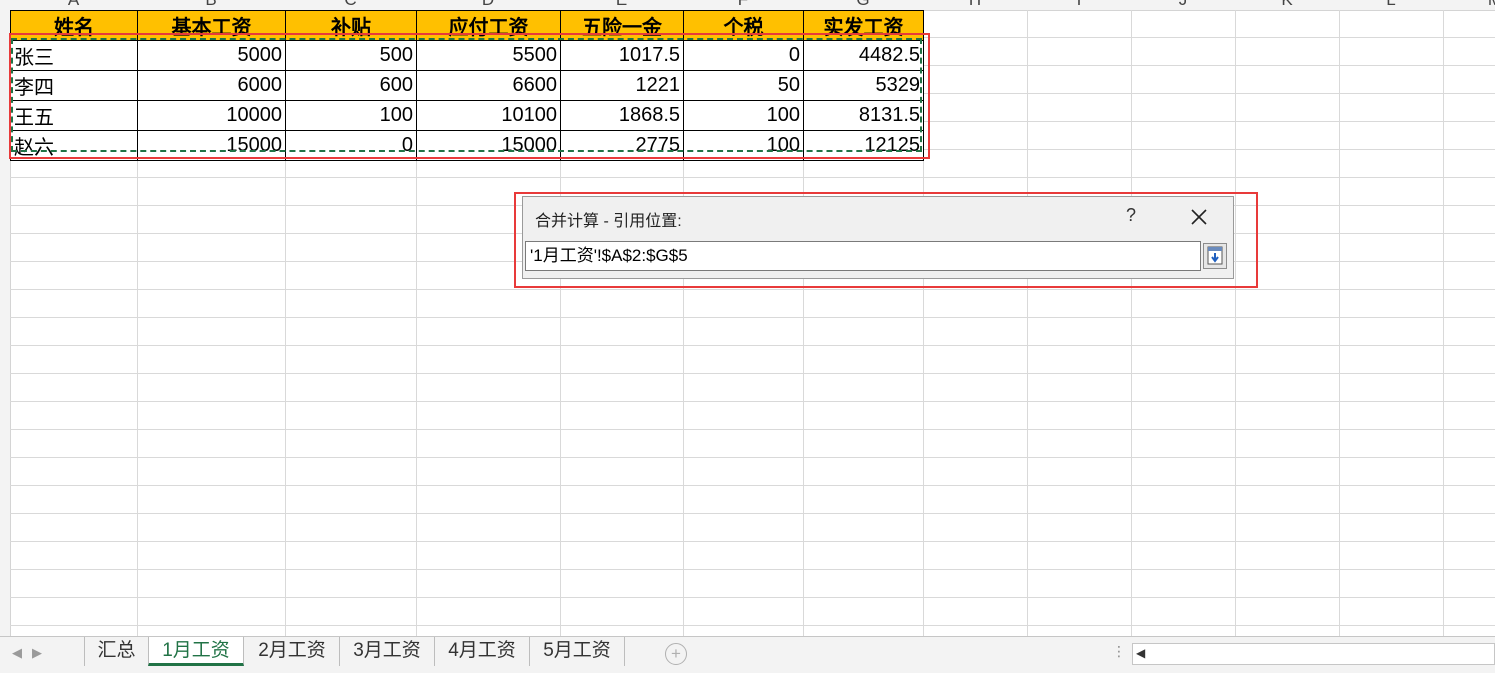 This screenshot has width=1495, height=673. I want to click on reference-input: '1月工资'!$A$2:$G$5, so click(863, 256).